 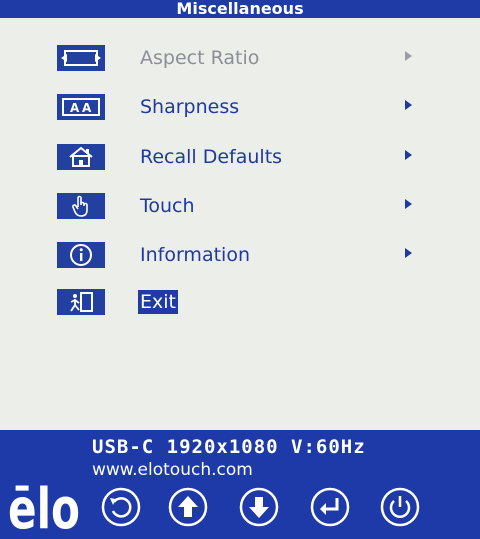 I want to click on menu-item-recall-defaults: Recall Defaults, so click(x=240, y=157).